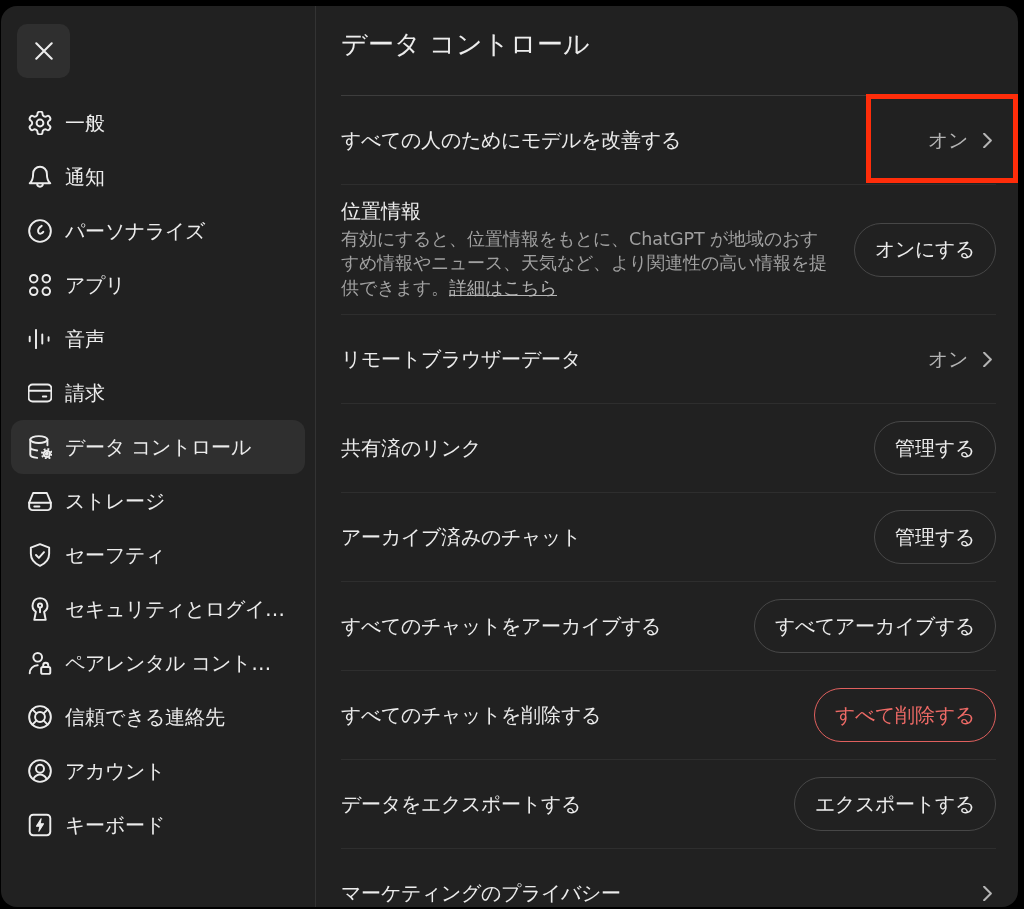 The image size is (1024, 909). What do you see at coordinates (40, 447) in the screenshot?
I see `database-gear-icon` at bounding box center [40, 447].